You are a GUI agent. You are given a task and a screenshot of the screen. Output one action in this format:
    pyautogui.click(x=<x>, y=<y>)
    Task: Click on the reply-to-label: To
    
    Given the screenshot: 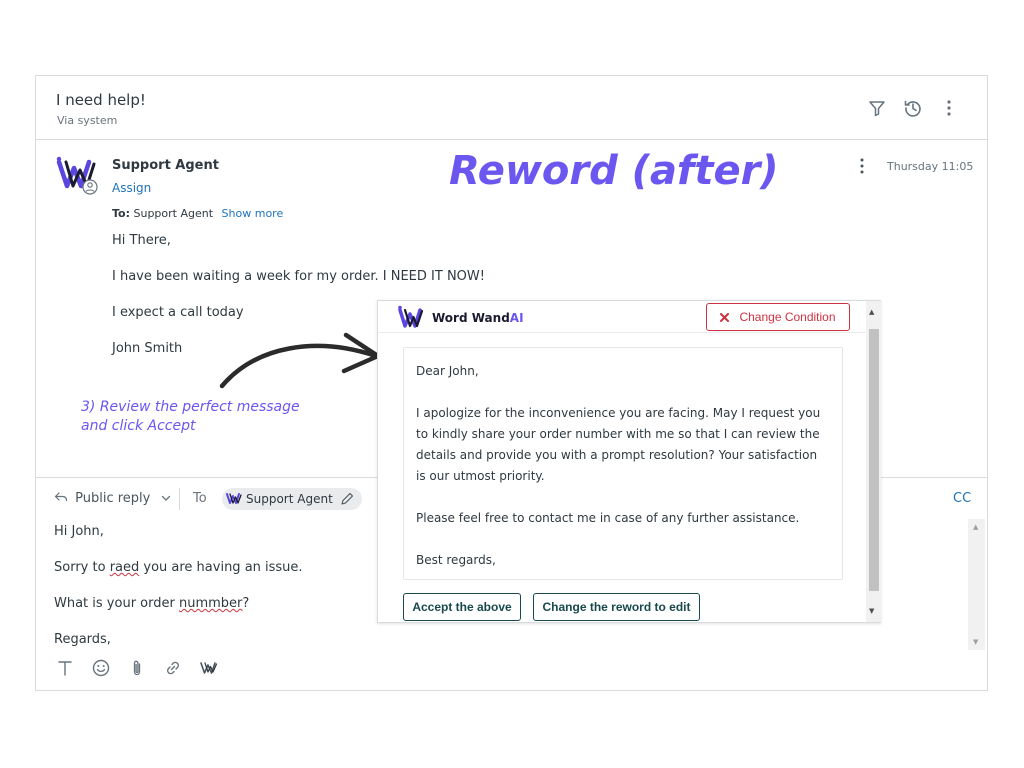 What is the action you would take?
    pyautogui.click(x=200, y=498)
    